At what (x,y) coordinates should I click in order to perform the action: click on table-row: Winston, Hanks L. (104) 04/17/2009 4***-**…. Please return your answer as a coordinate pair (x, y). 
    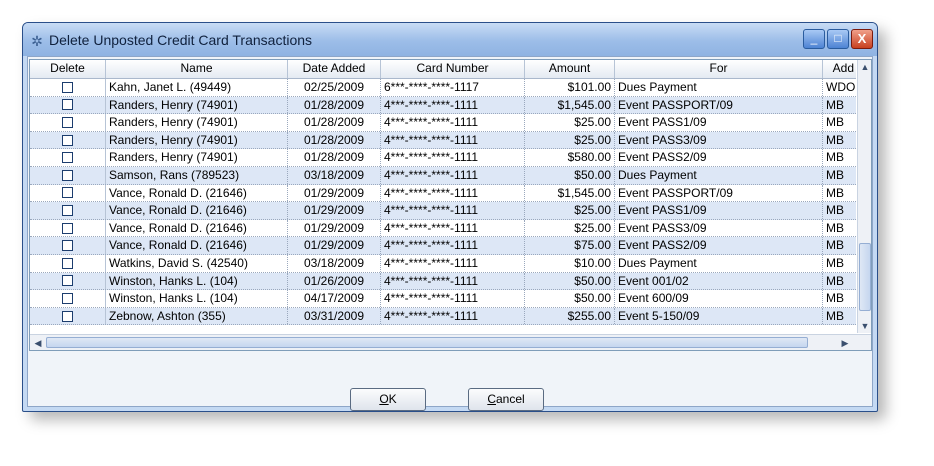
    Looking at the image, I should click on (443, 299).